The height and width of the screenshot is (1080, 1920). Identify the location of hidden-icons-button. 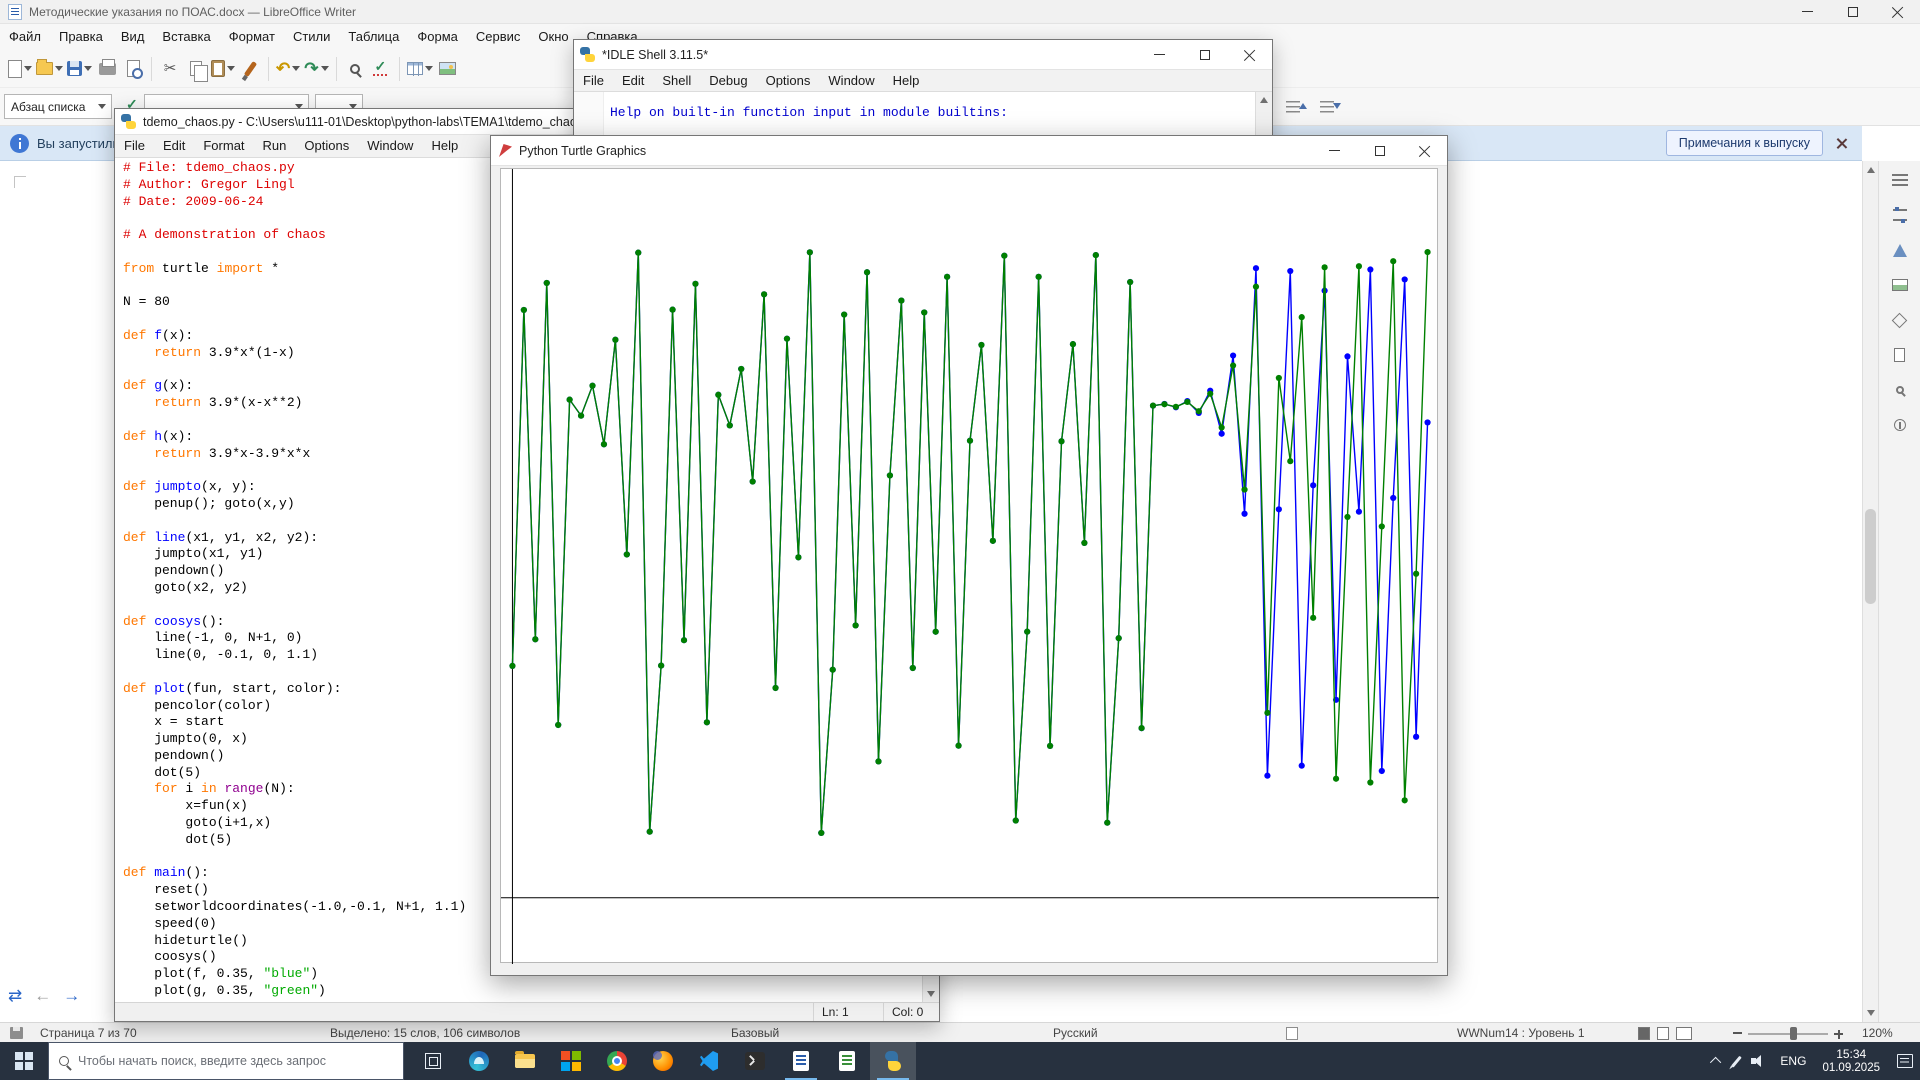
(1717, 1061).